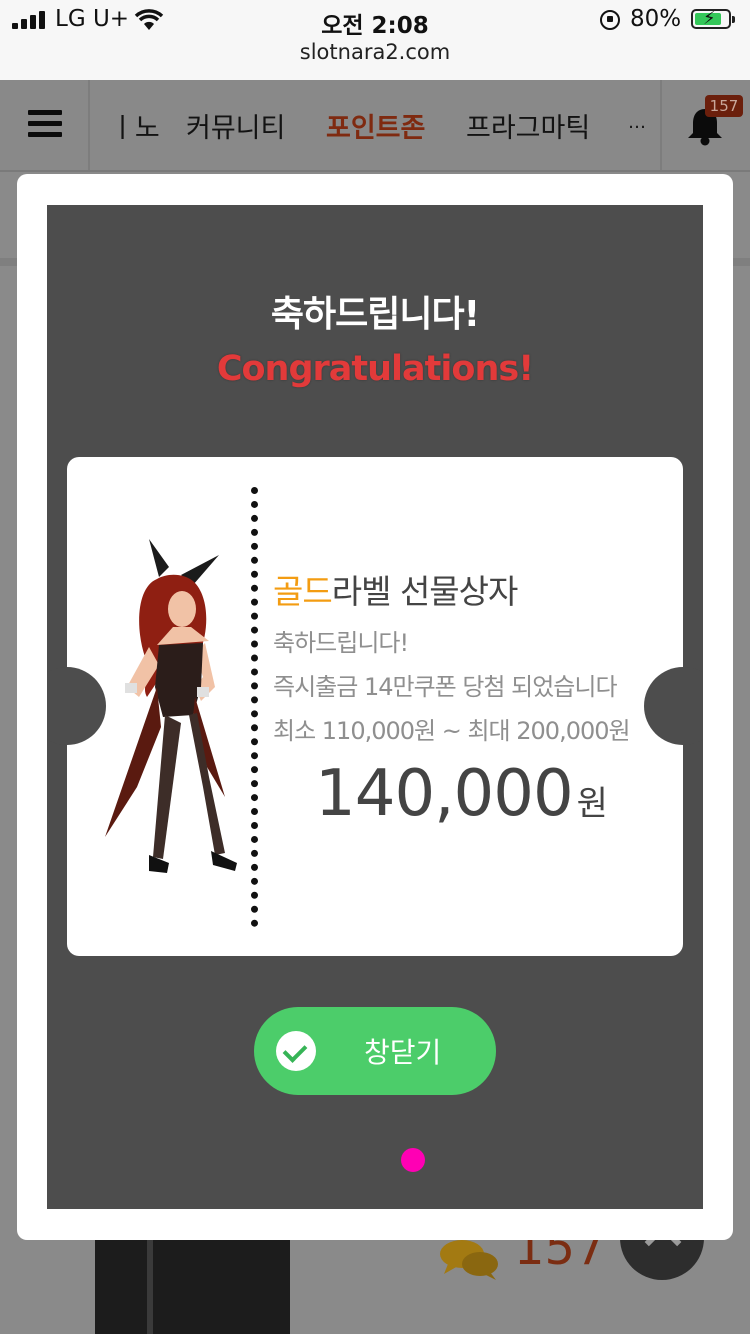 This screenshot has height=1334, width=750. Describe the element at coordinates (469, 1260) in the screenshot. I see `chat-bubbles-icon` at that location.